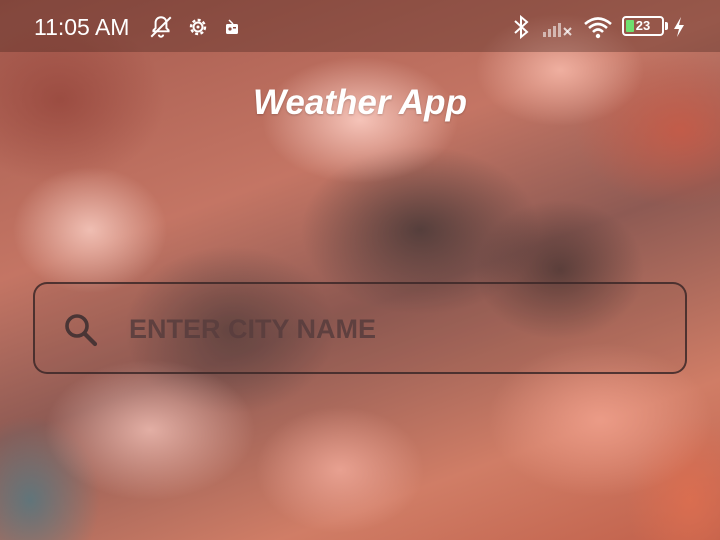 Image resolution: width=720 pixels, height=540 pixels. Describe the element at coordinates (598, 27) in the screenshot. I see `wifi-icon` at that location.